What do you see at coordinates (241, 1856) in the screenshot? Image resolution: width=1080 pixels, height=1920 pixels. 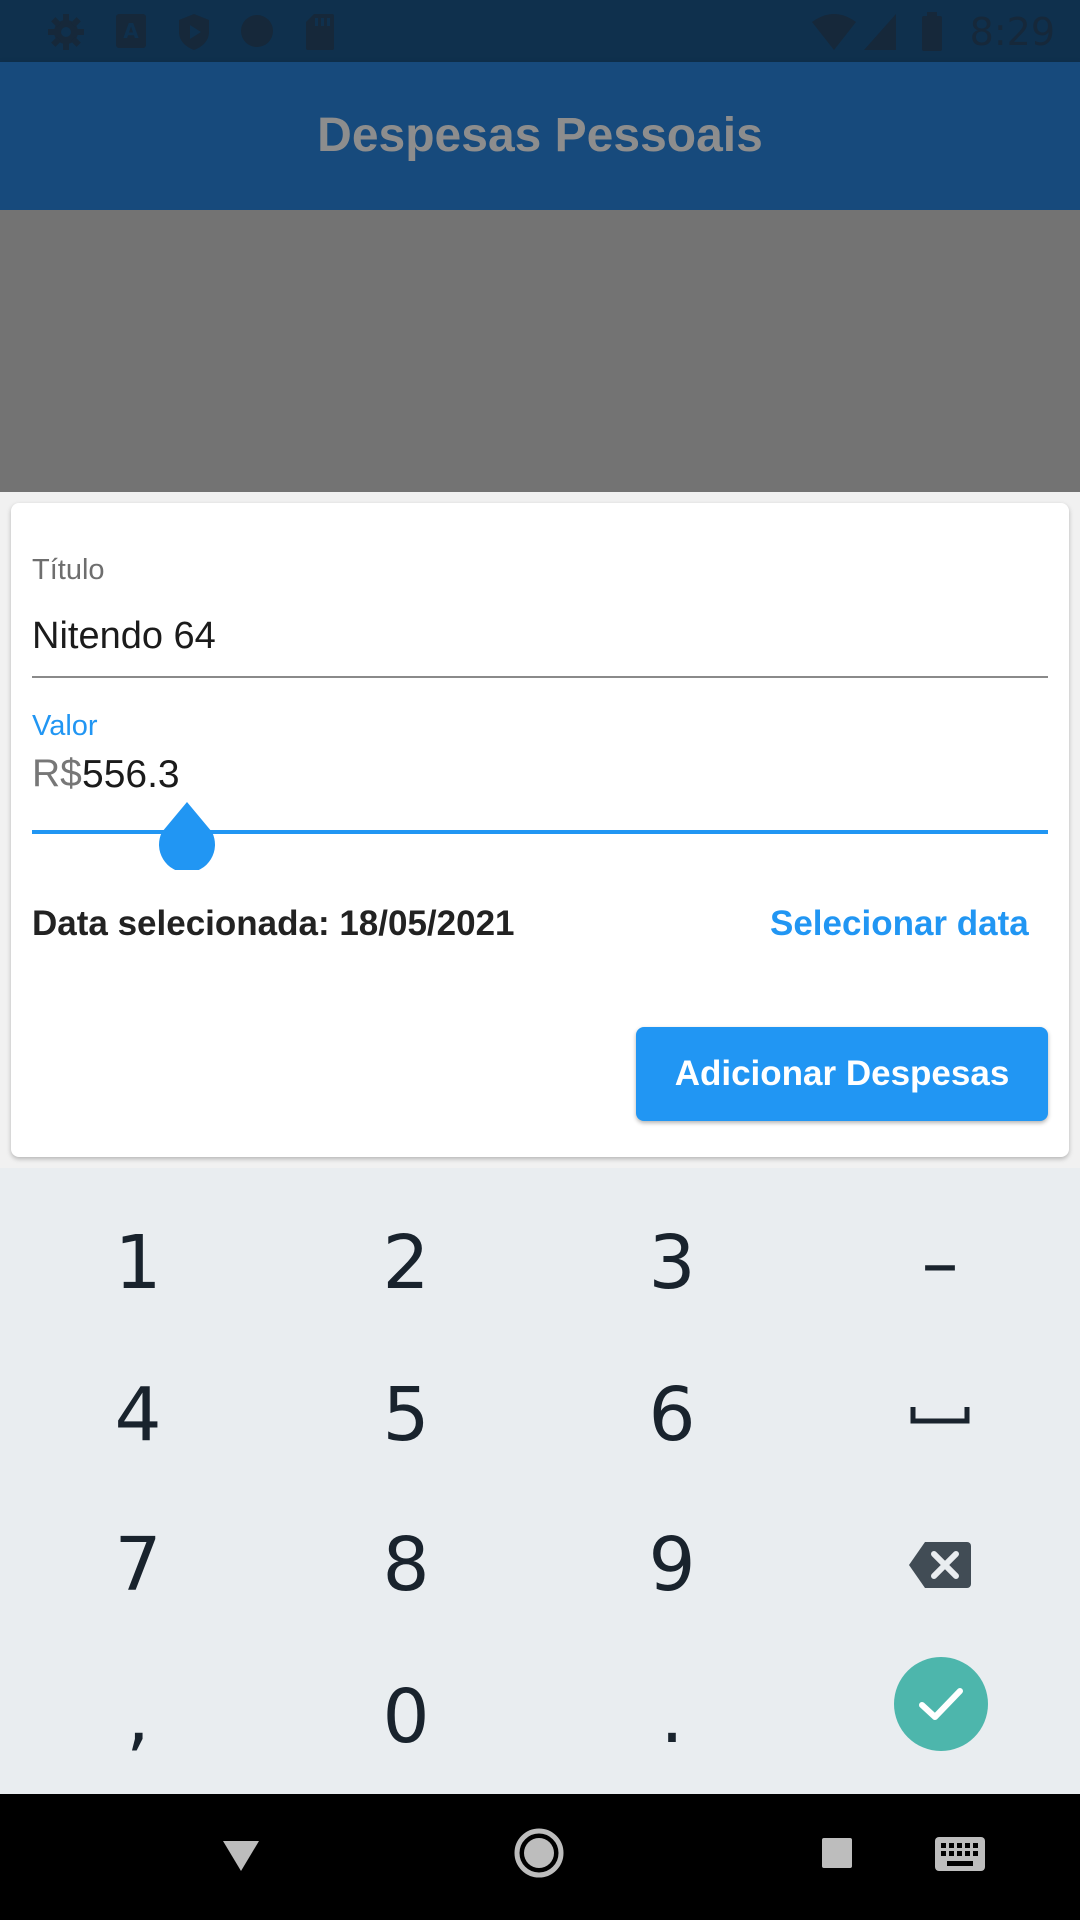 I see `back-icon` at bounding box center [241, 1856].